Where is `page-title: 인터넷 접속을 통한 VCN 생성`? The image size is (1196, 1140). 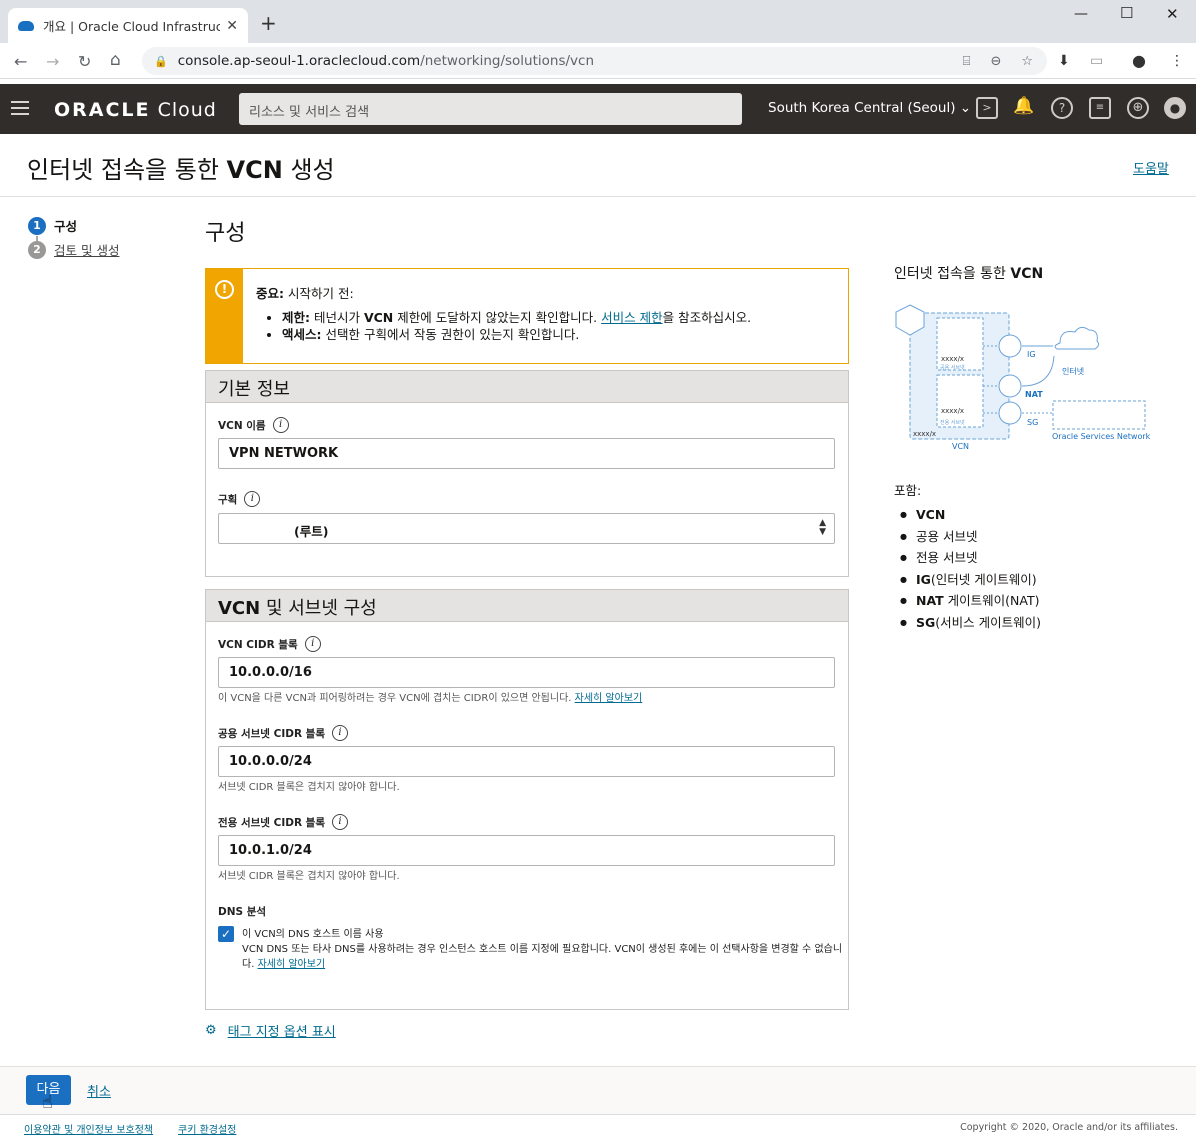
page-title: 인터넷 접속을 통한 VCN 생성 is located at coordinates (181, 170).